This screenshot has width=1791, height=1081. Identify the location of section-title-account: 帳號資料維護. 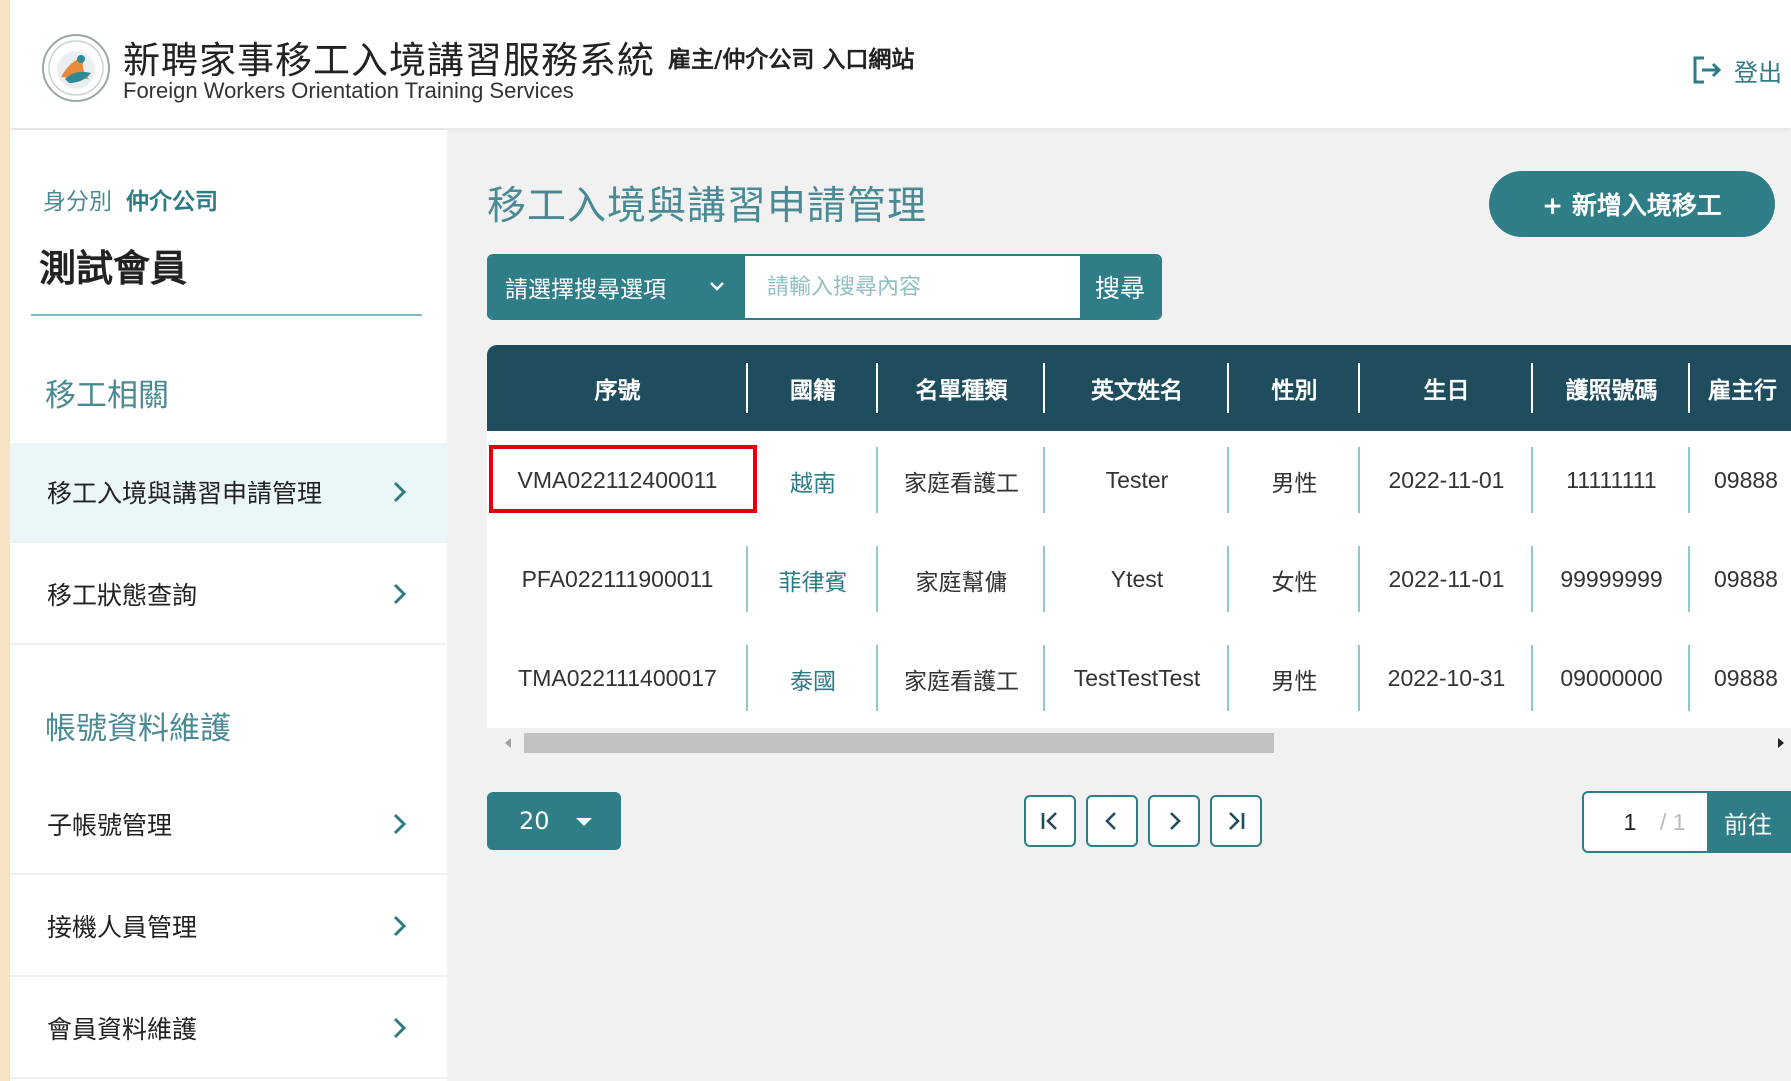
(138, 729).